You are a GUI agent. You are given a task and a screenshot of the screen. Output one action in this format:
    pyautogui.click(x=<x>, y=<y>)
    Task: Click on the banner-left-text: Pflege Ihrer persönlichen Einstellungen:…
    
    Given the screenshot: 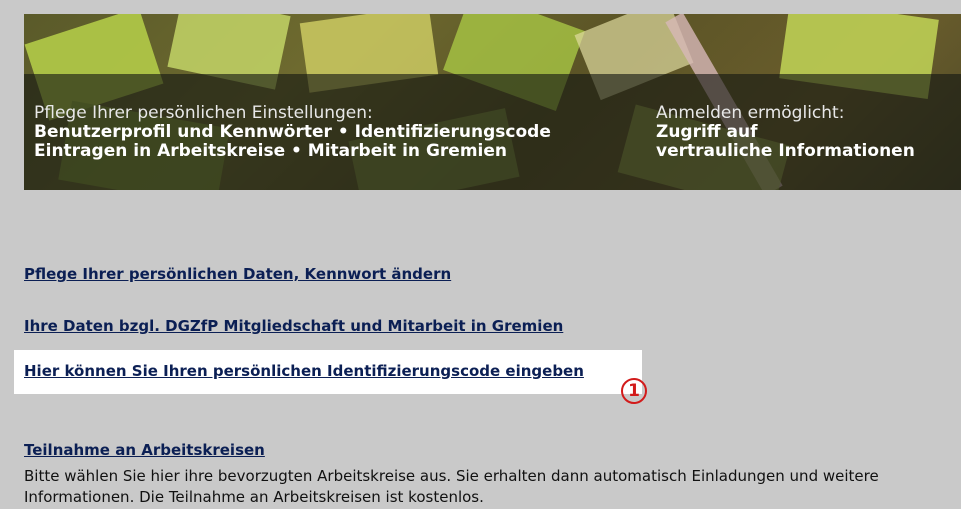 What is the action you would take?
    pyautogui.click(x=292, y=132)
    